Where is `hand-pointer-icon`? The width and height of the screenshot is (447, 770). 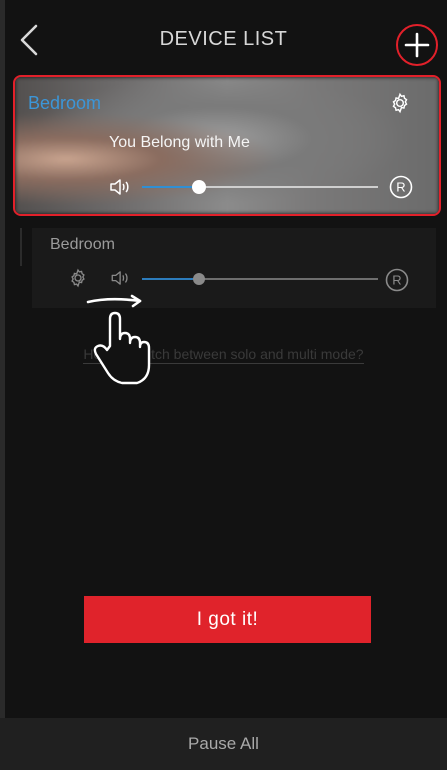
hand-pointer-icon is located at coordinates (118, 339).